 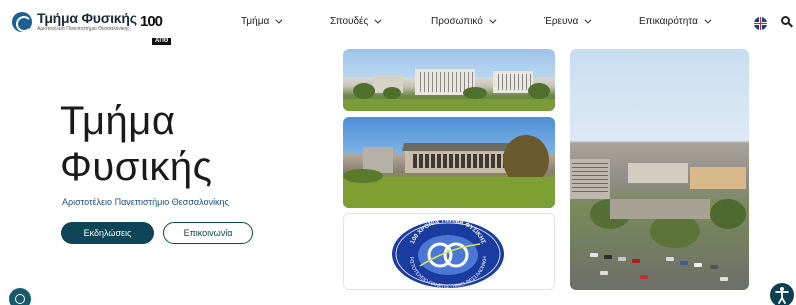 I want to click on nav-item-staff: Προσωπικό, so click(x=464, y=21).